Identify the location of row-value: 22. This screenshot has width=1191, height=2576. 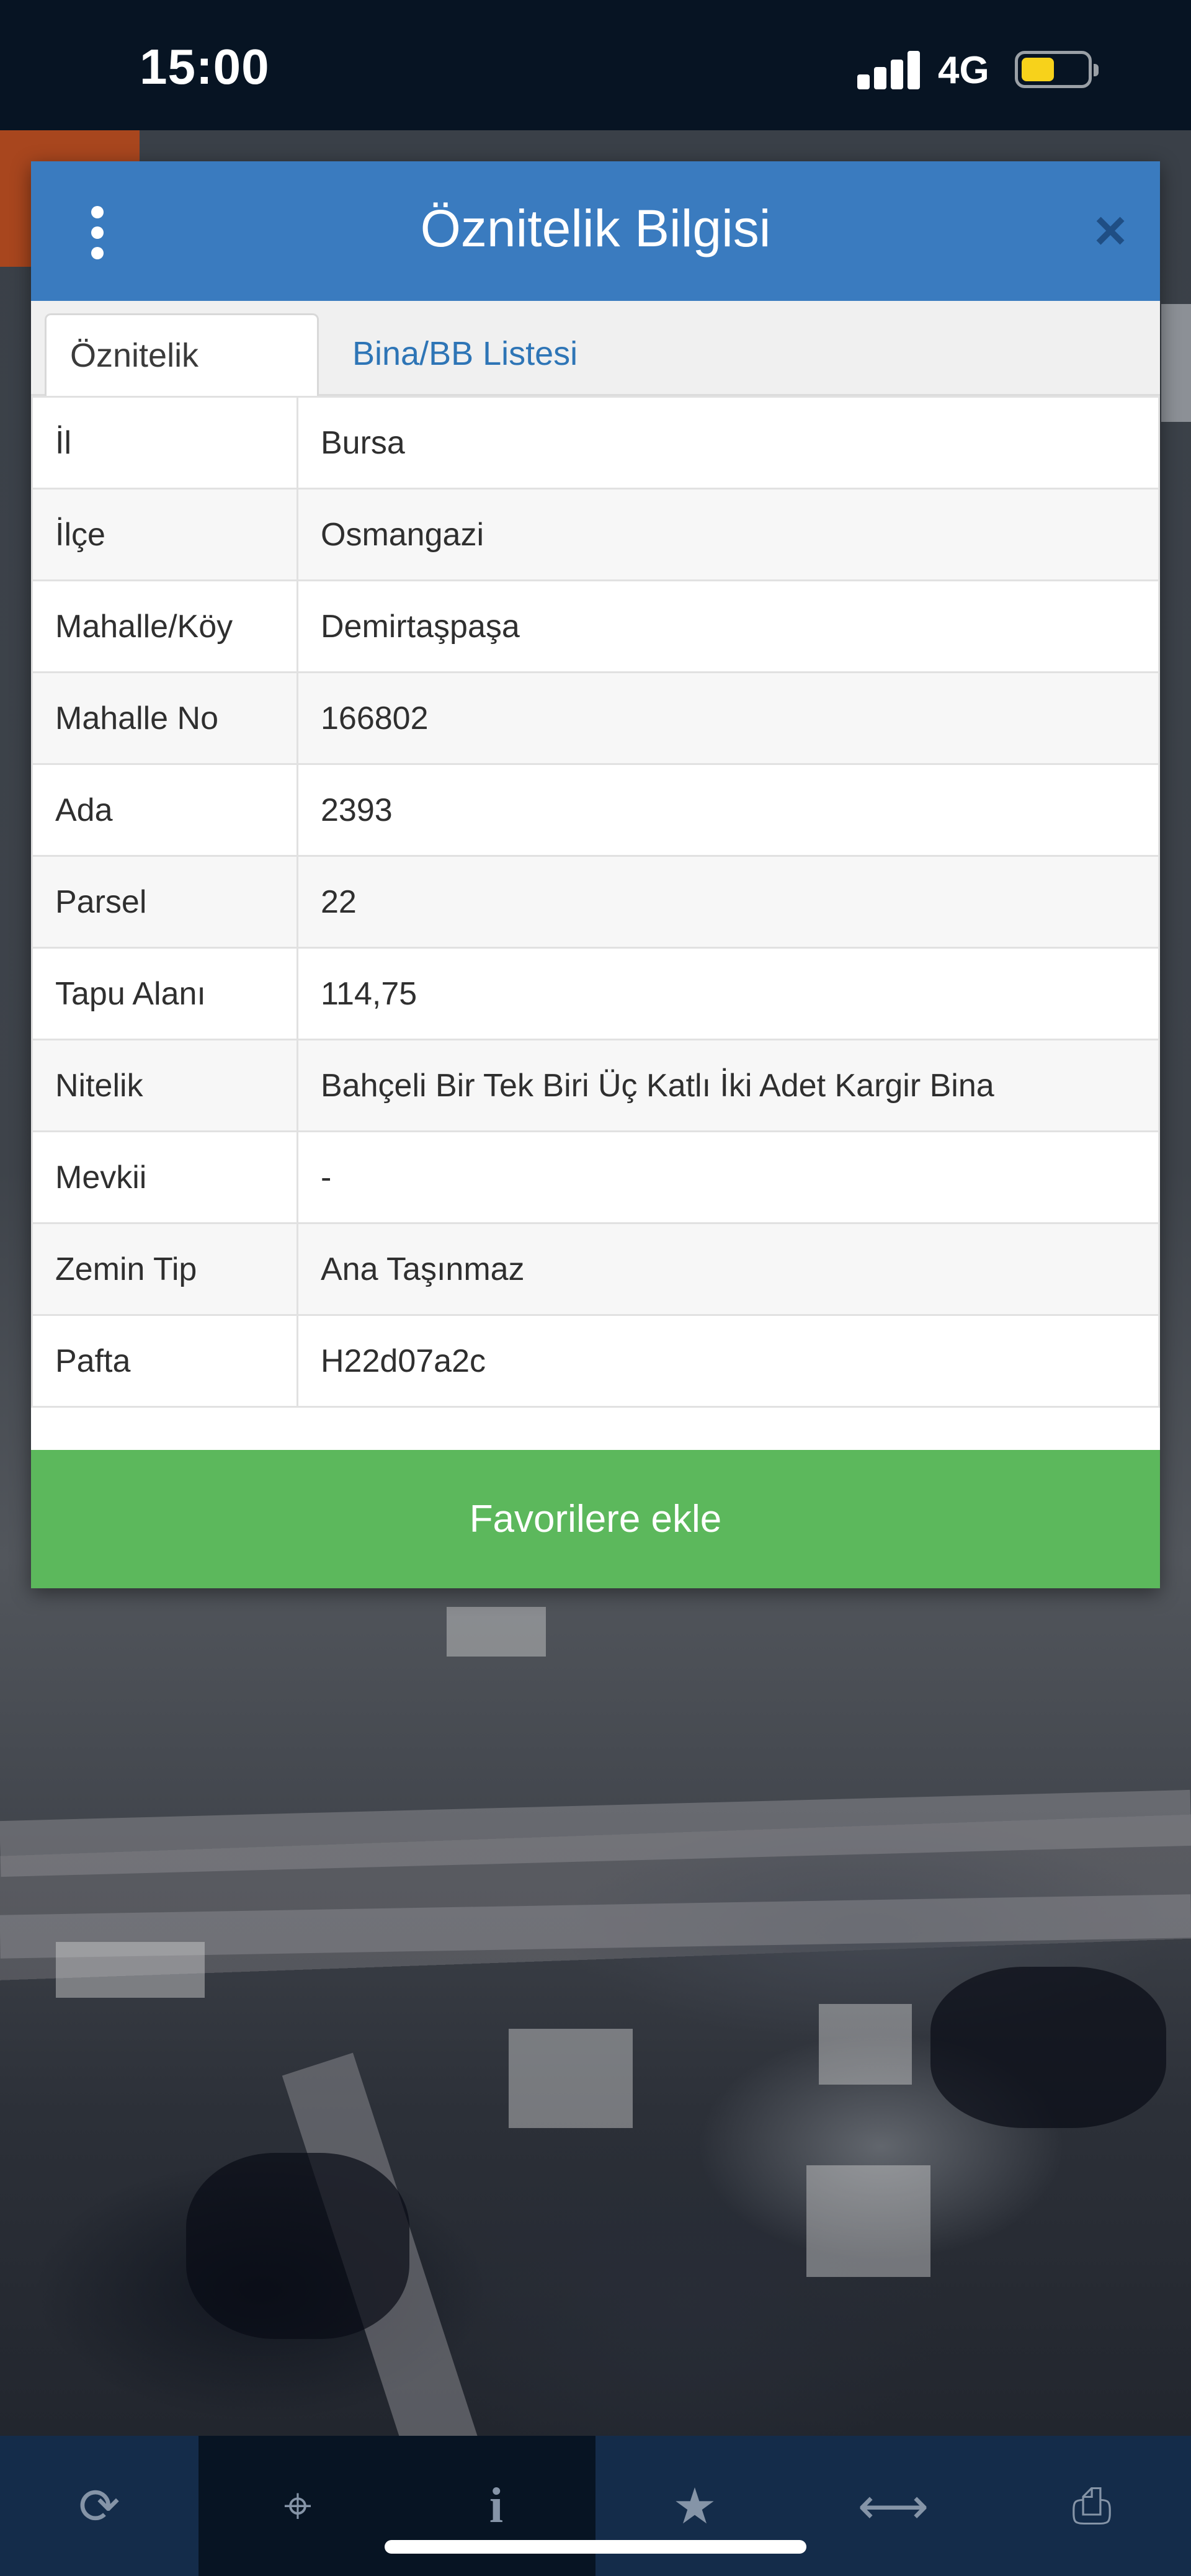
(729, 902).